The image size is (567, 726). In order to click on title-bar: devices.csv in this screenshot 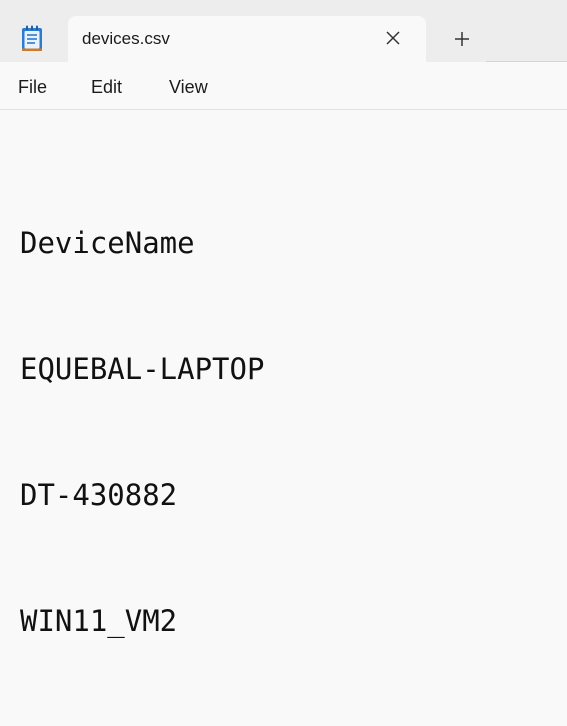, I will do `click(283, 31)`.